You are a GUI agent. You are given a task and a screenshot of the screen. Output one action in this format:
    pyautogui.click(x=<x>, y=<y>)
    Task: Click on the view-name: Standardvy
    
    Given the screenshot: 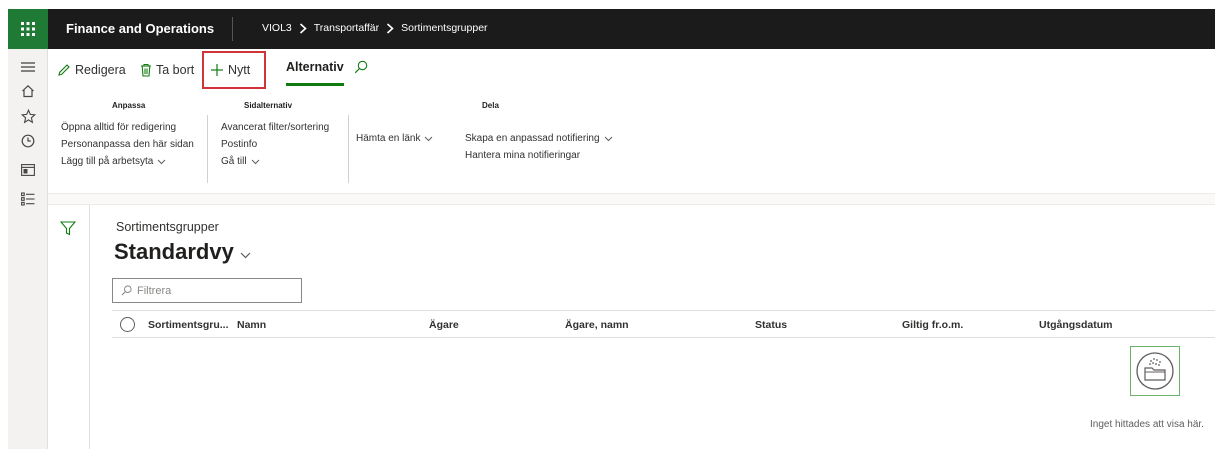 What is the action you would take?
    pyautogui.click(x=174, y=251)
    